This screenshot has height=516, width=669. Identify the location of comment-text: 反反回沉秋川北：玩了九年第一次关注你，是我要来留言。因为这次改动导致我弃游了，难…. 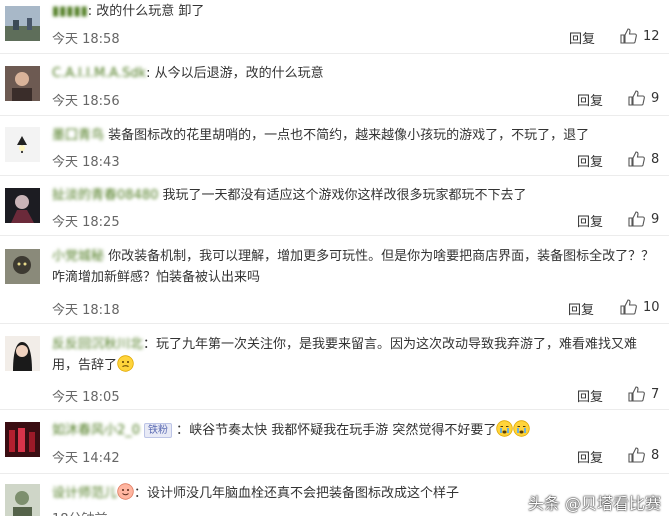
(355, 355).